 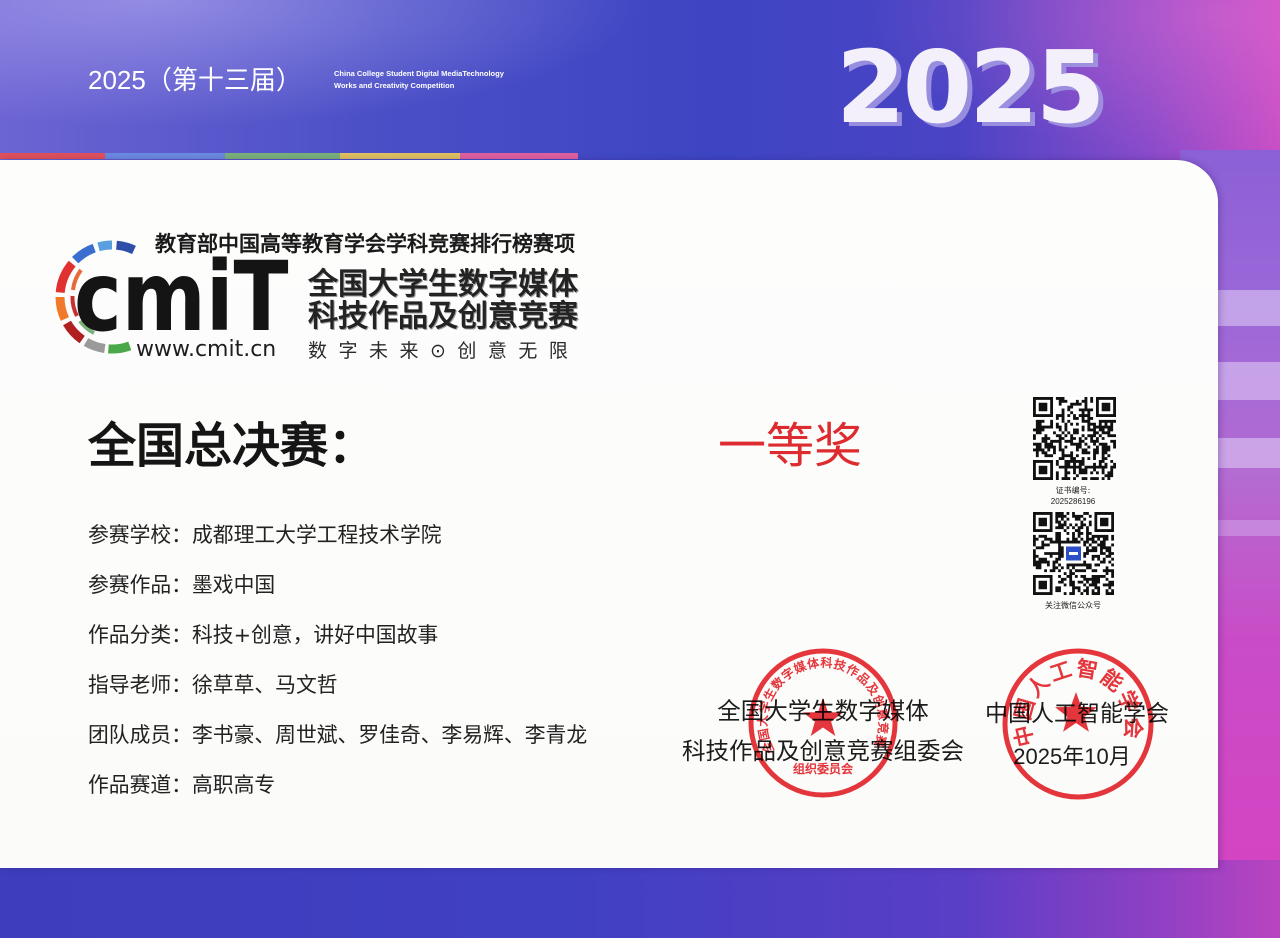 What do you see at coordinates (181, 297) in the screenshot?
I see `cmit-logo-mark: cmiT` at bounding box center [181, 297].